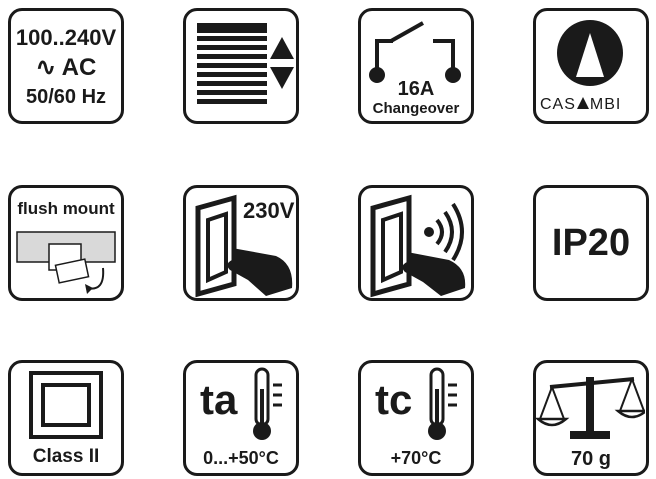 The width and height of the screenshot is (656, 479). What do you see at coordinates (591, 418) in the screenshot?
I see `weight-tile: 70 g` at bounding box center [591, 418].